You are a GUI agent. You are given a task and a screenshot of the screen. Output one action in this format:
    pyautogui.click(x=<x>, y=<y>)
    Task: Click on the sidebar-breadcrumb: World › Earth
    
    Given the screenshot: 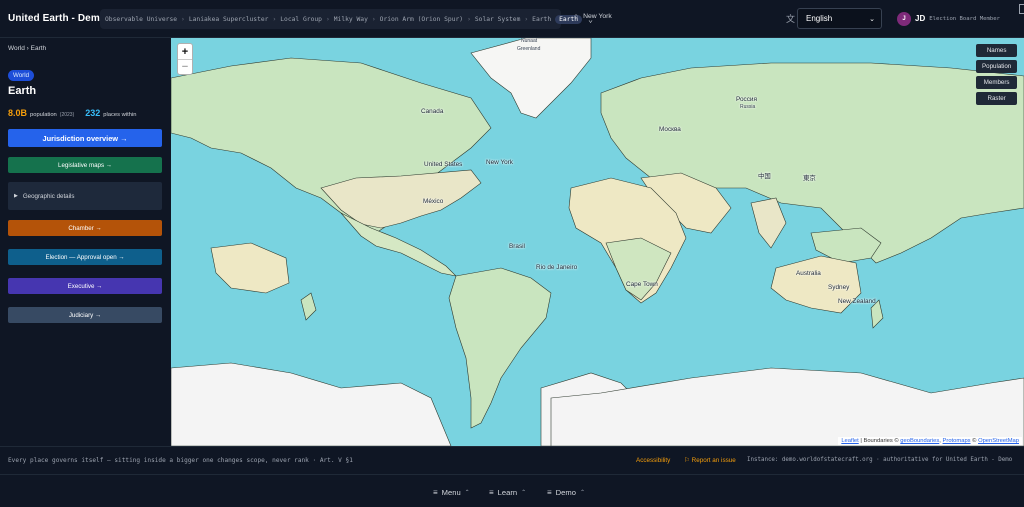 What is the action you would take?
    pyautogui.click(x=27, y=48)
    